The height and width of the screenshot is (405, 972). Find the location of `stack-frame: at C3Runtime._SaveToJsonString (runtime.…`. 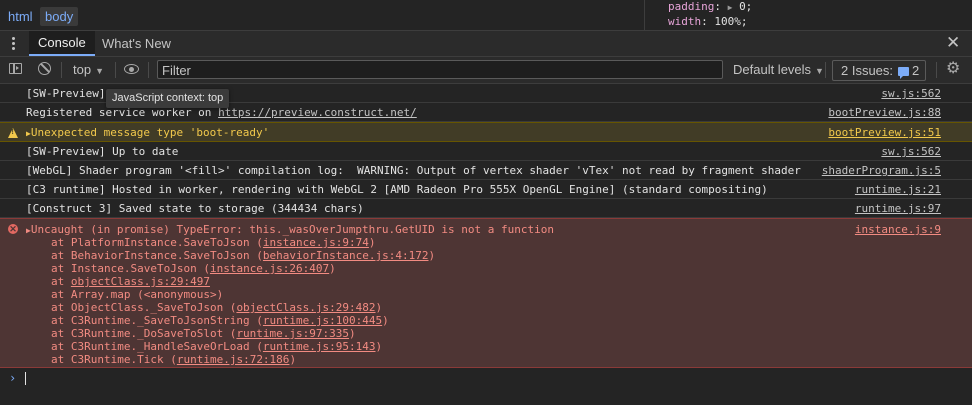

stack-frame: at C3Runtime._SaveToJsonString (runtime.… is located at coordinates (220, 320).